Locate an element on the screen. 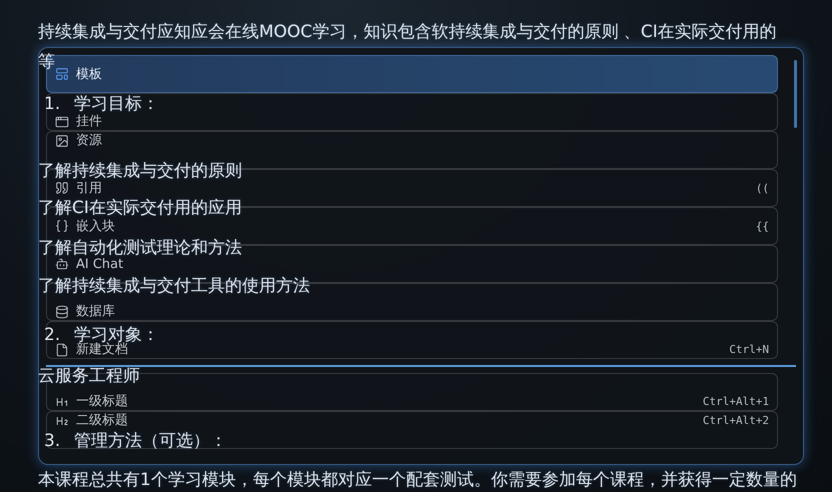  list-number: 1. is located at coordinates (52, 104).